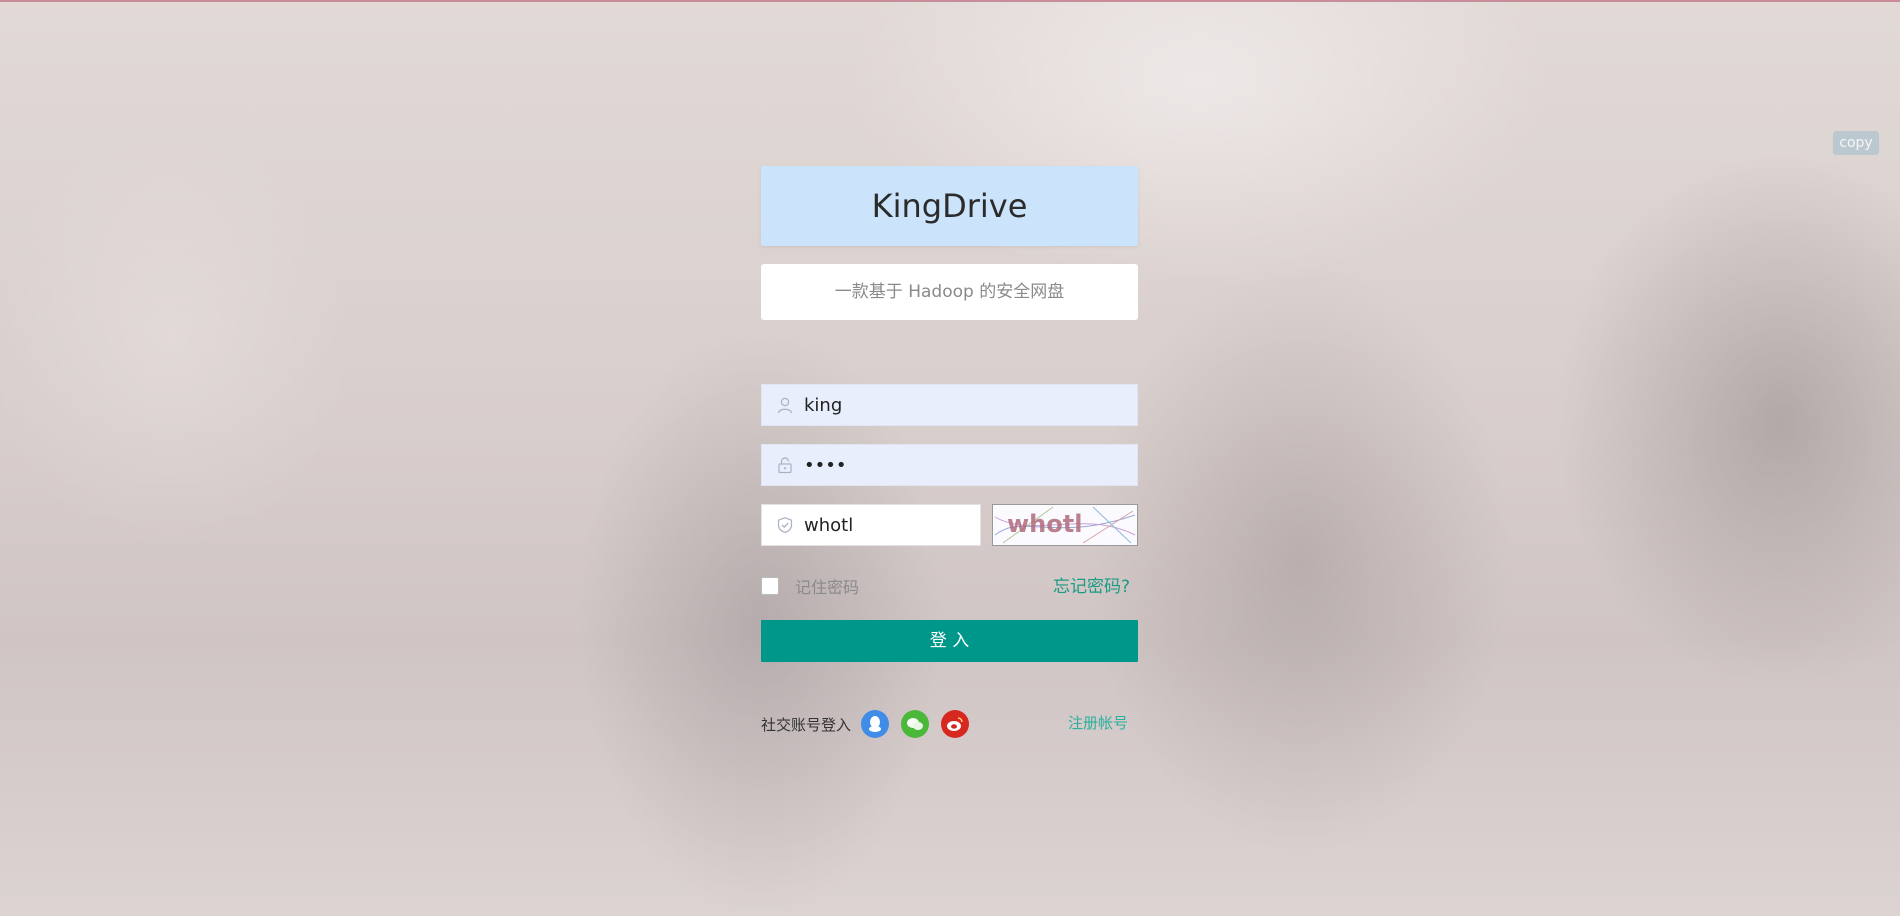  What do you see at coordinates (949, 641) in the screenshot?
I see `login-button: 登 入` at bounding box center [949, 641].